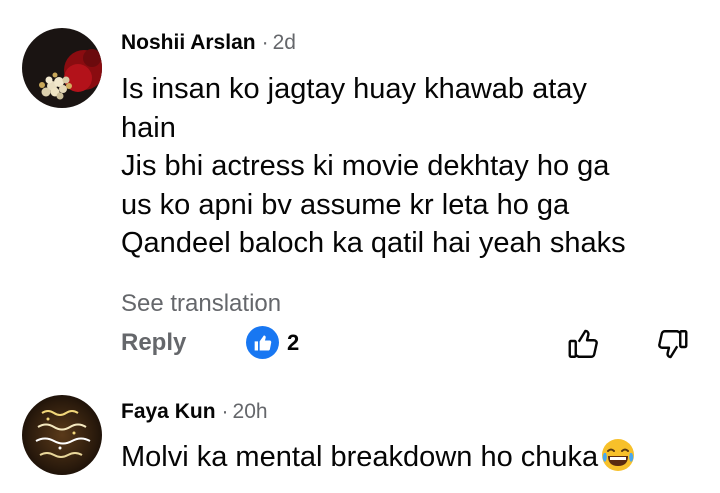 This screenshot has height=493, width=720. What do you see at coordinates (365, 166) in the screenshot?
I see `comment-line: Jis bhi actress ki movie dekhtay ho ga` at bounding box center [365, 166].